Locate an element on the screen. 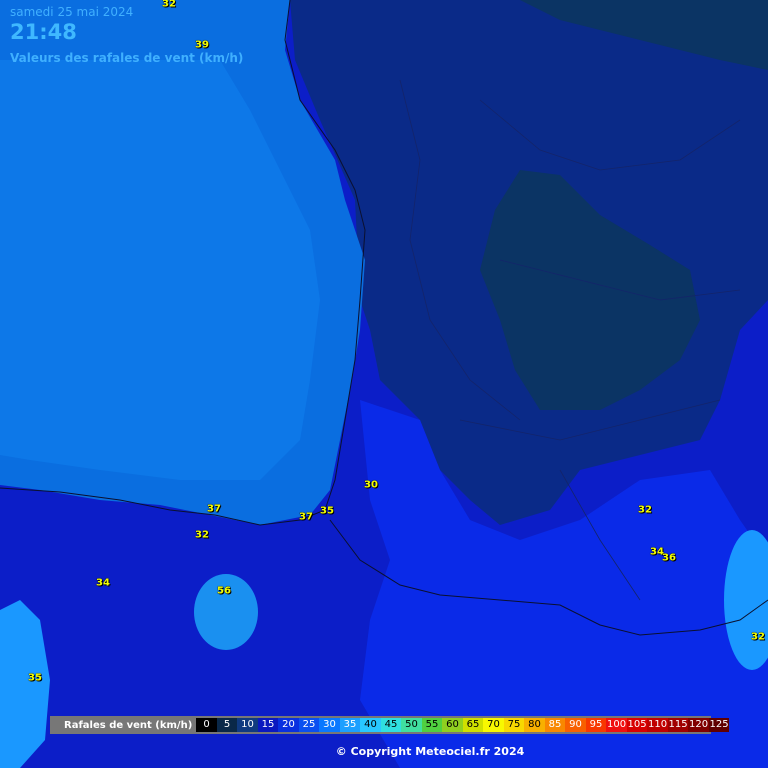 This screenshot has height=768, width=768. legend-cell: 100 is located at coordinates (616, 725).